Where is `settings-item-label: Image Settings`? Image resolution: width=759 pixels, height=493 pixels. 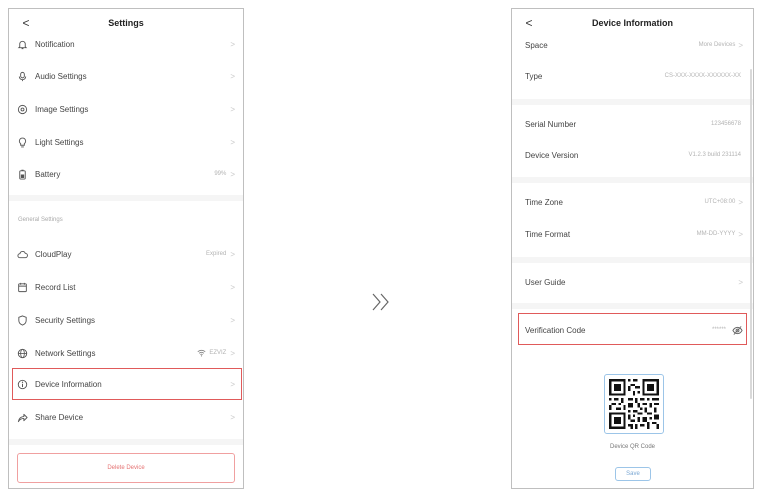 settings-item-label: Image Settings is located at coordinates (62, 109).